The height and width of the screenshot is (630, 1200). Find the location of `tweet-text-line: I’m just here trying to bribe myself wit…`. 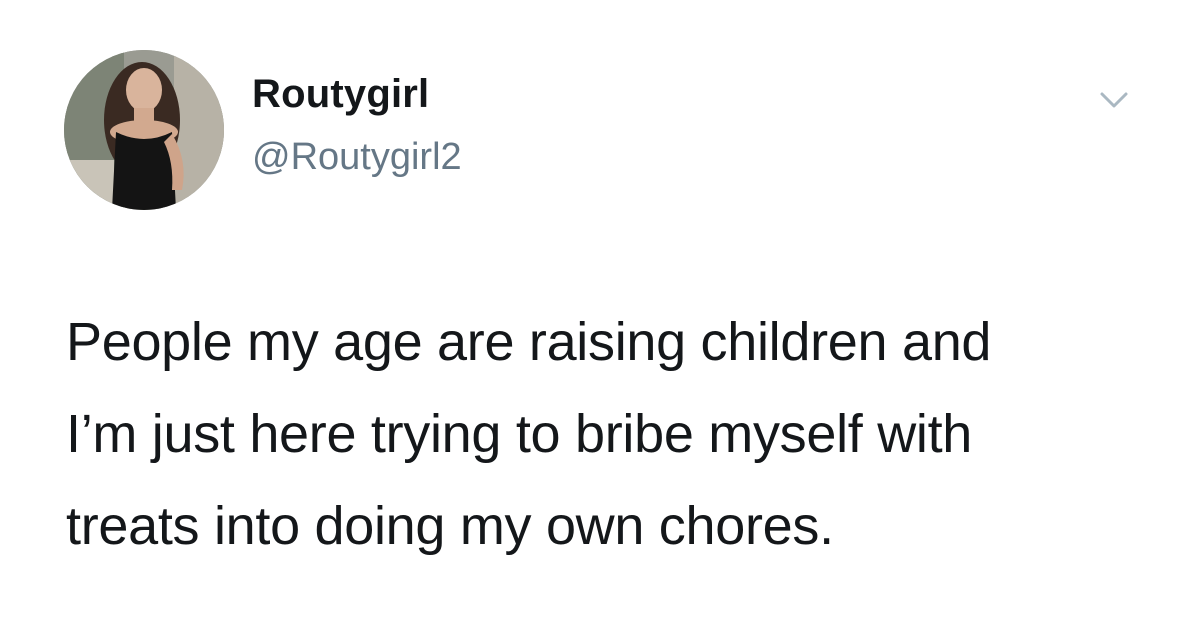

tweet-text-line: I’m just here trying to bribe myself wit… is located at coordinates (519, 434).